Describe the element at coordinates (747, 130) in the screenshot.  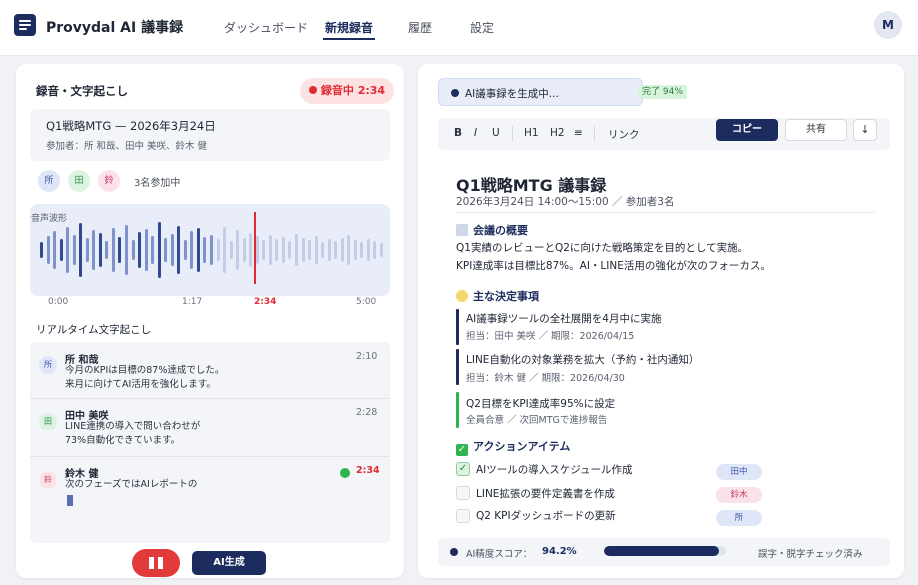
I see `copy-button: コピー` at that location.